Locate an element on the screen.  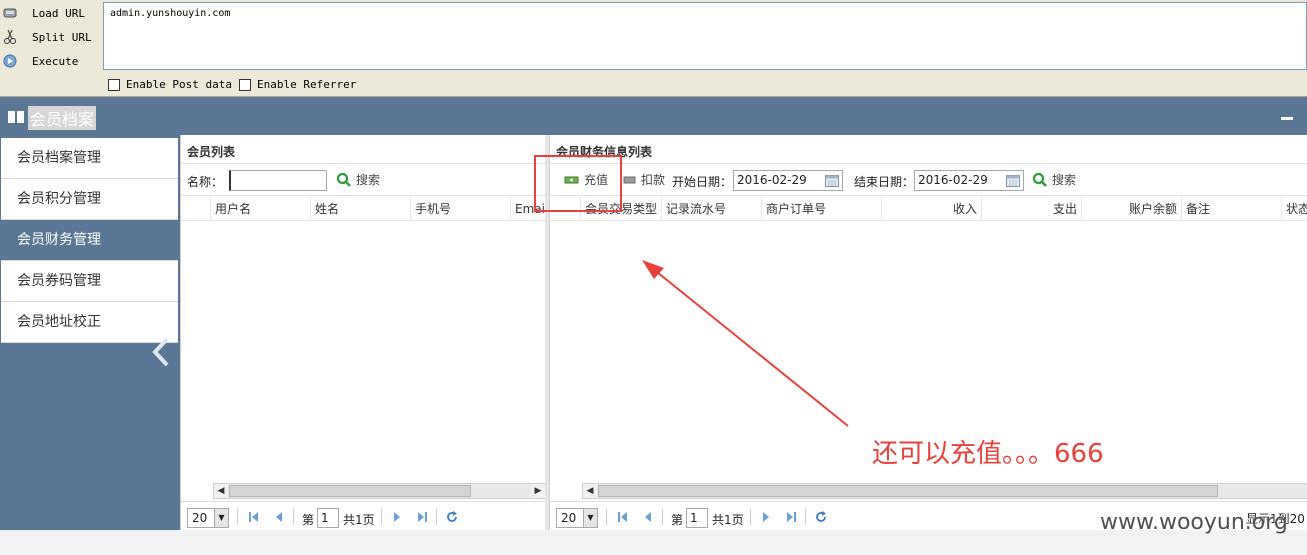
split-url-label: Split URL is located at coordinates (62, 37).